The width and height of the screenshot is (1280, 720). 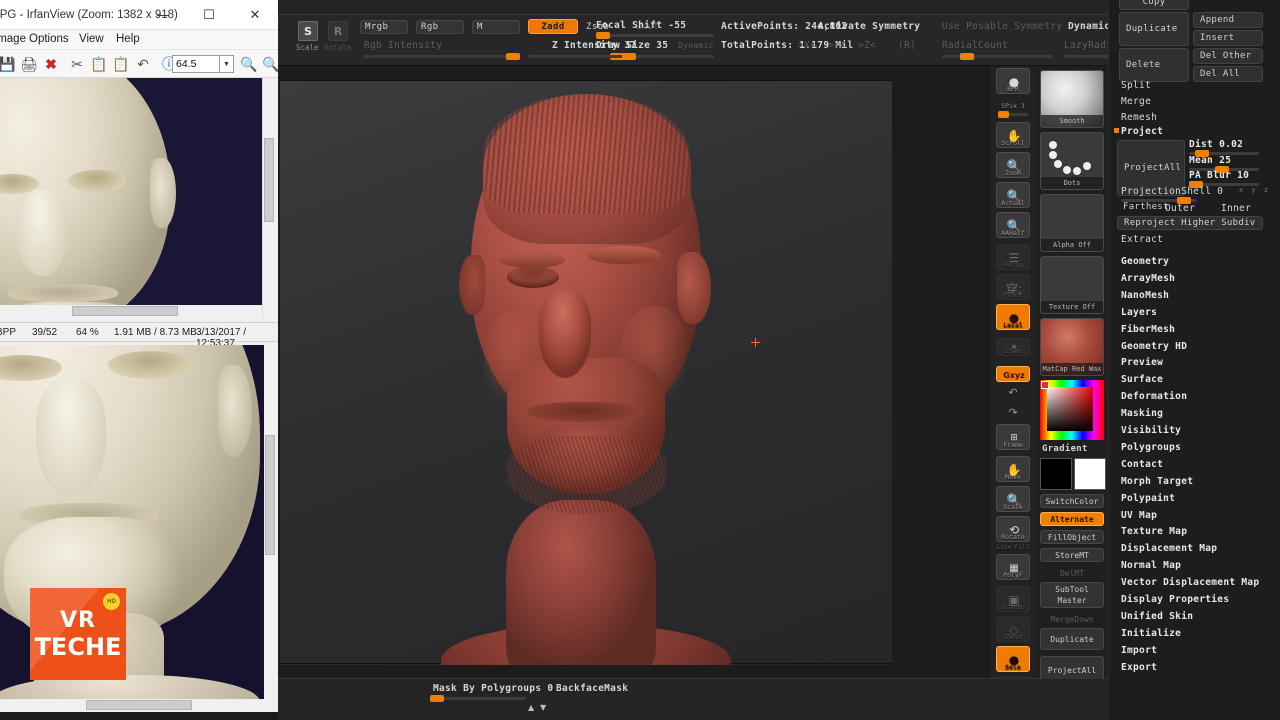 What do you see at coordinates (1013, 287) in the screenshot?
I see `toolbar-item-floor: 穿; Floor` at bounding box center [1013, 287].